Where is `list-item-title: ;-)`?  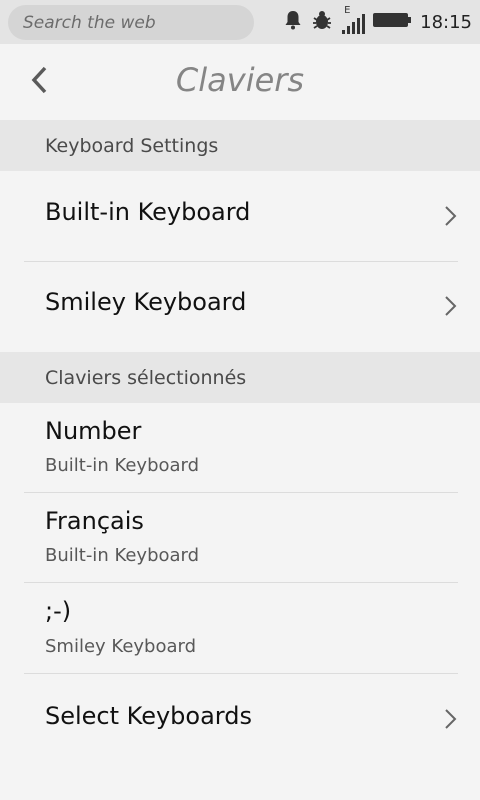 list-item-title: ;-) is located at coordinates (58, 611).